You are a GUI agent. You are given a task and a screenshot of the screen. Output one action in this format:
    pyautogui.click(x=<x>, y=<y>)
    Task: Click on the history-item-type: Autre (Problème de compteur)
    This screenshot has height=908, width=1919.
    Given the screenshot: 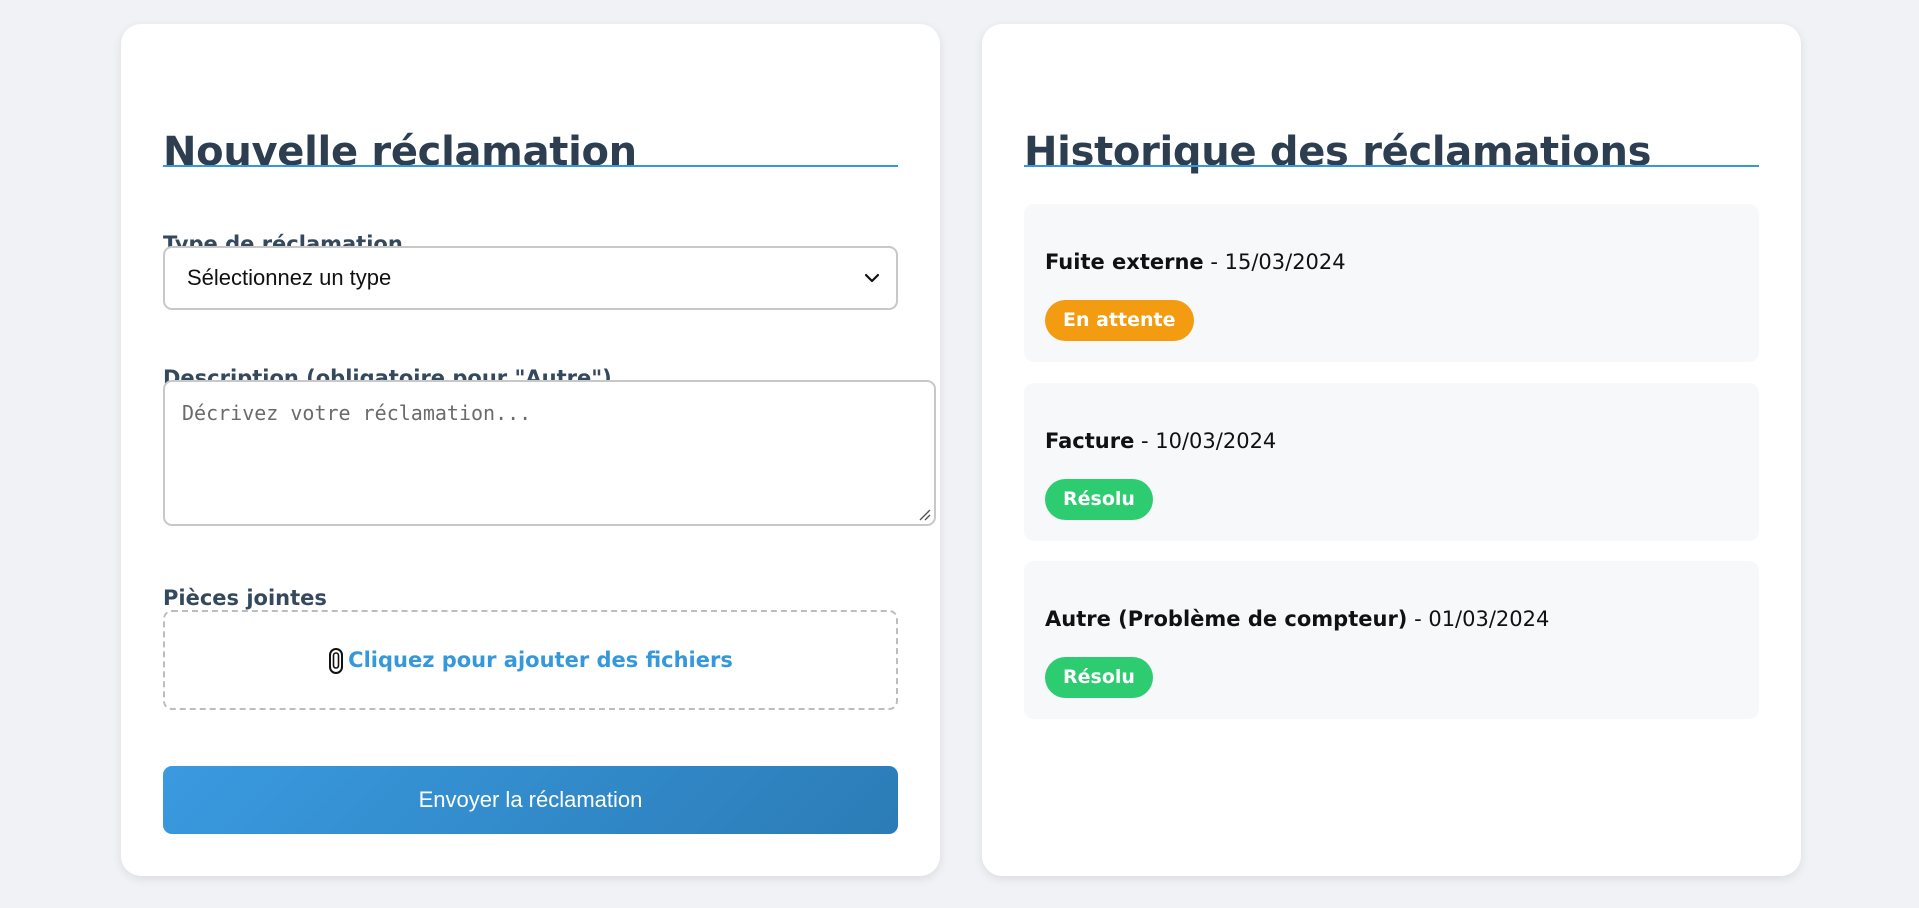 What is the action you would take?
    pyautogui.click(x=1226, y=619)
    